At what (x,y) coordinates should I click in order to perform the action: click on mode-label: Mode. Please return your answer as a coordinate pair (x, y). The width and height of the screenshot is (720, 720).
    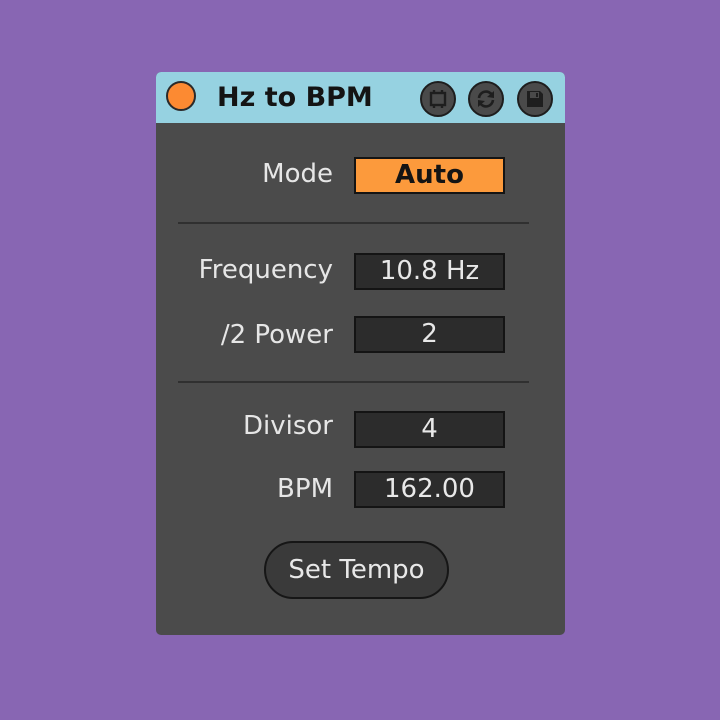
    Looking at the image, I should click on (297, 174).